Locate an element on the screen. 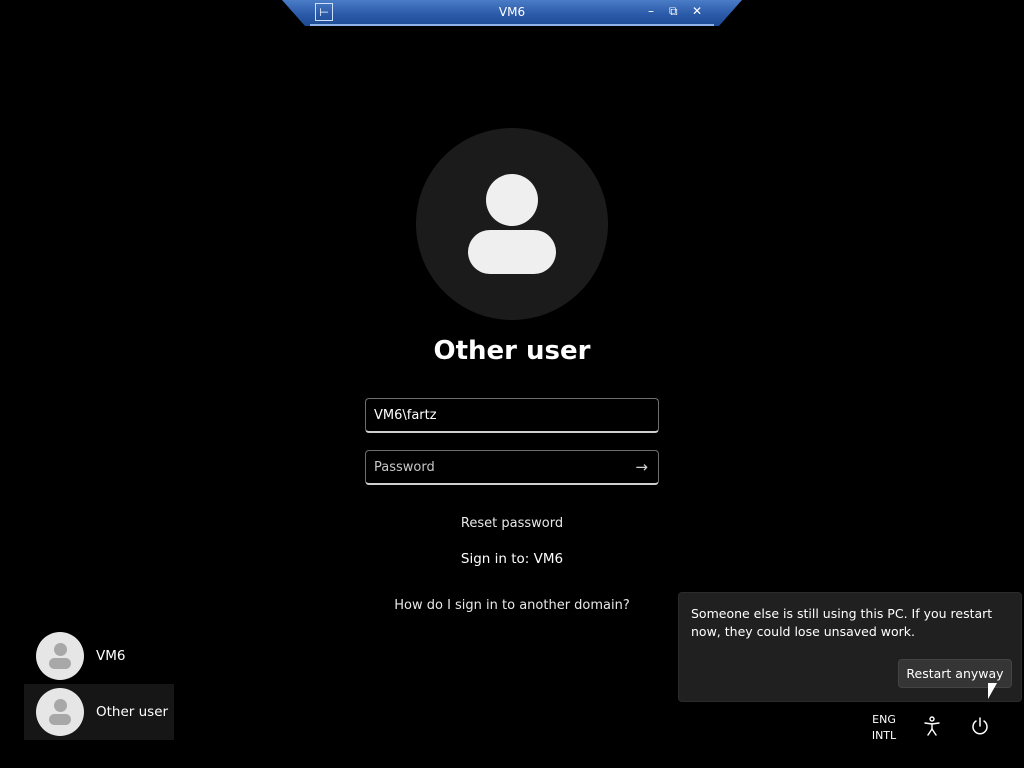  avatar-body is located at coordinates (512, 252).